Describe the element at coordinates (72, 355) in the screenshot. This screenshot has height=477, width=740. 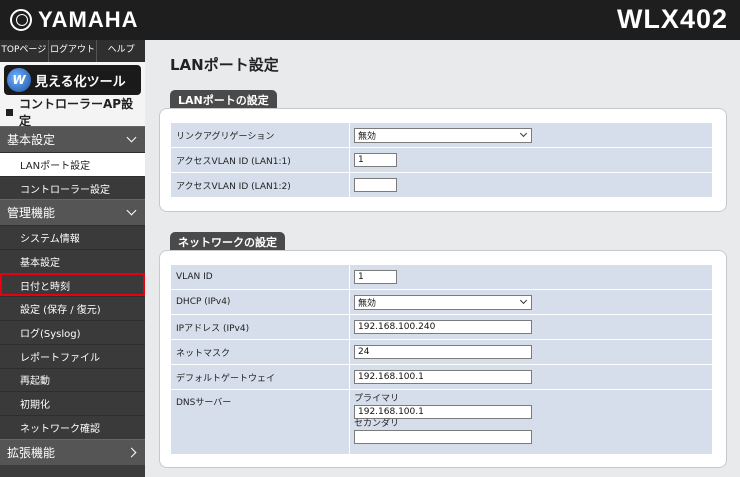
I see `sidebar-item-report-file: レポートファイル` at that location.